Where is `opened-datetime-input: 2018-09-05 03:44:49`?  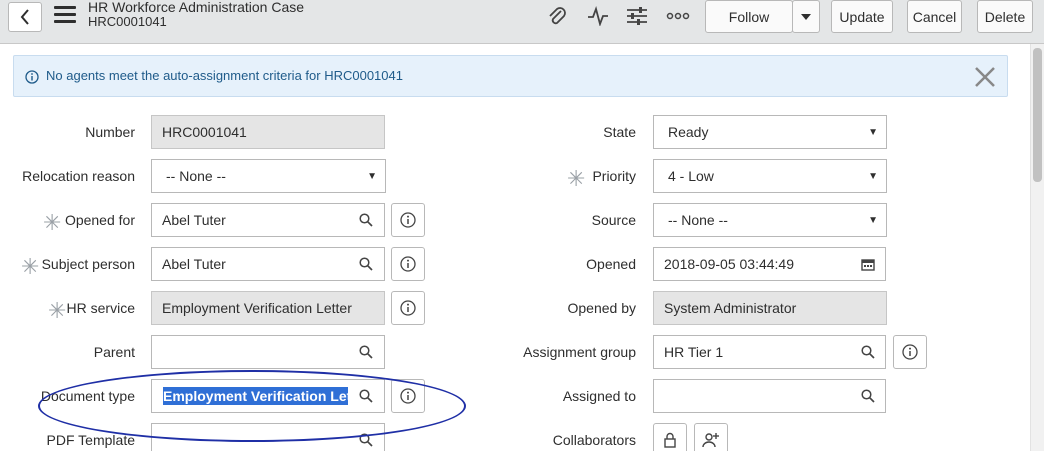
opened-datetime-input: 2018-09-05 03:44:49 is located at coordinates (752, 264).